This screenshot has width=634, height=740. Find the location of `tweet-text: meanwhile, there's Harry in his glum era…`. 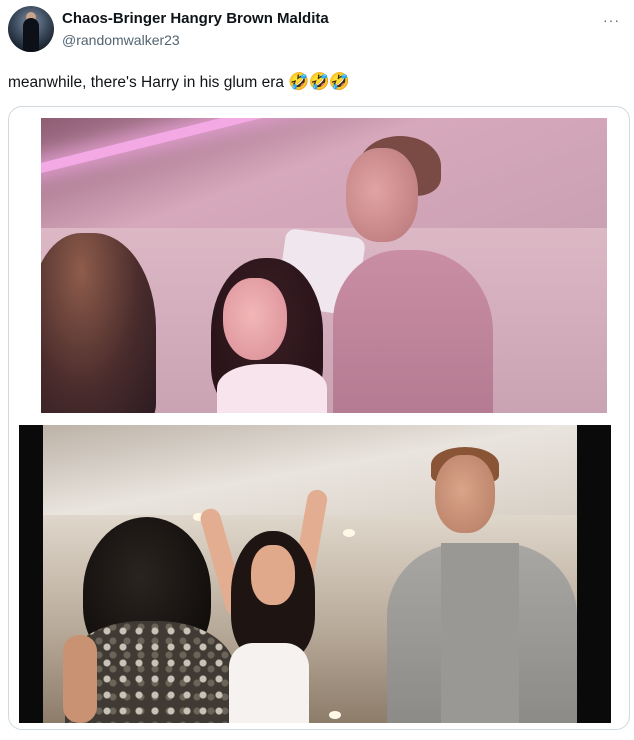

tweet-text: meanwhile, there's Harry in his glum era… is located at coordinates (179, 82).